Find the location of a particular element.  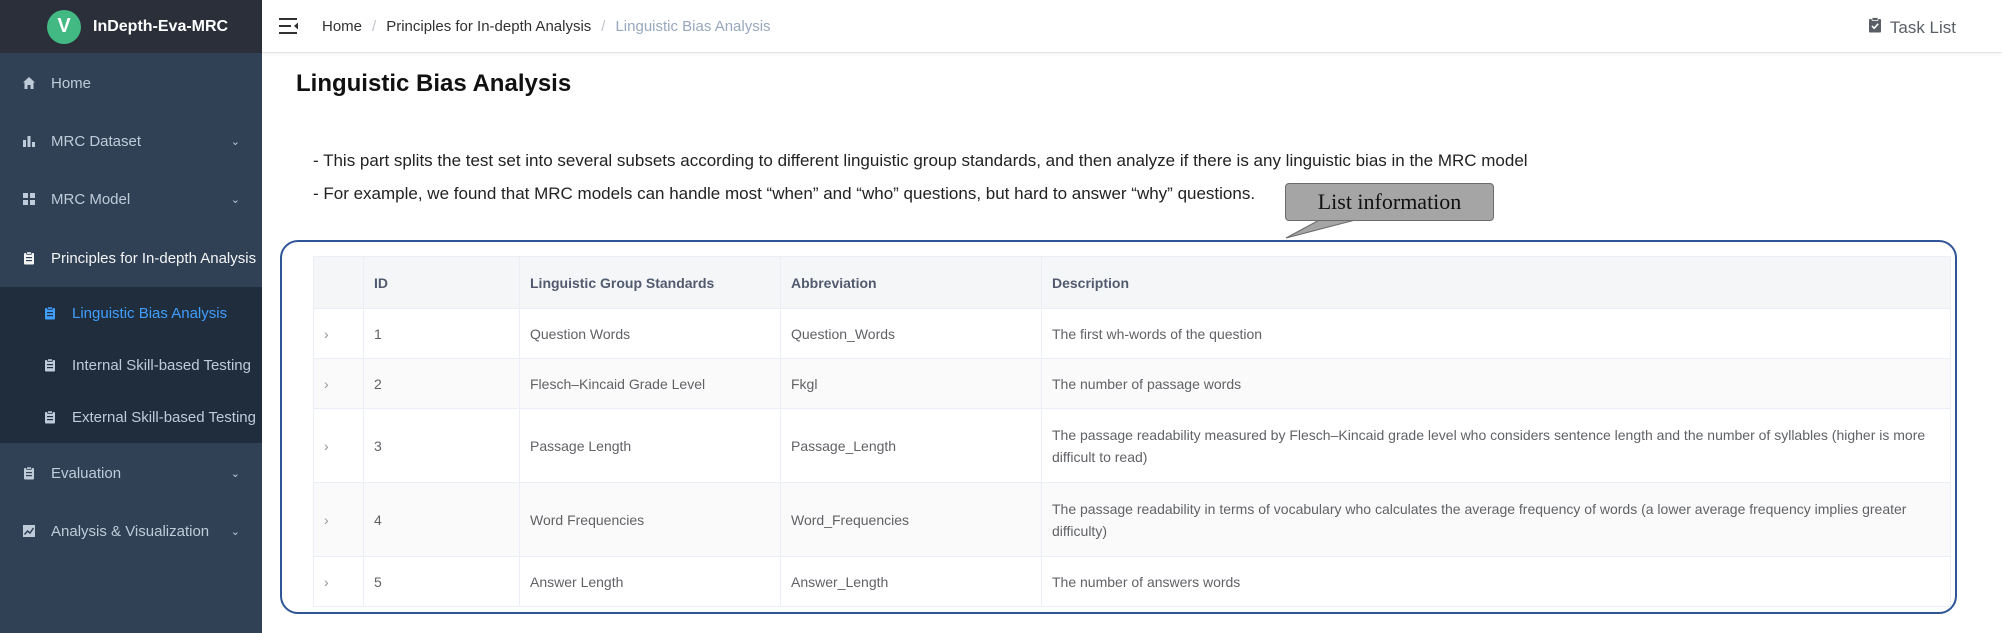

sidebar-item-internal-skill: Internal Skill-based Testing is located at coordinates (131, 365).